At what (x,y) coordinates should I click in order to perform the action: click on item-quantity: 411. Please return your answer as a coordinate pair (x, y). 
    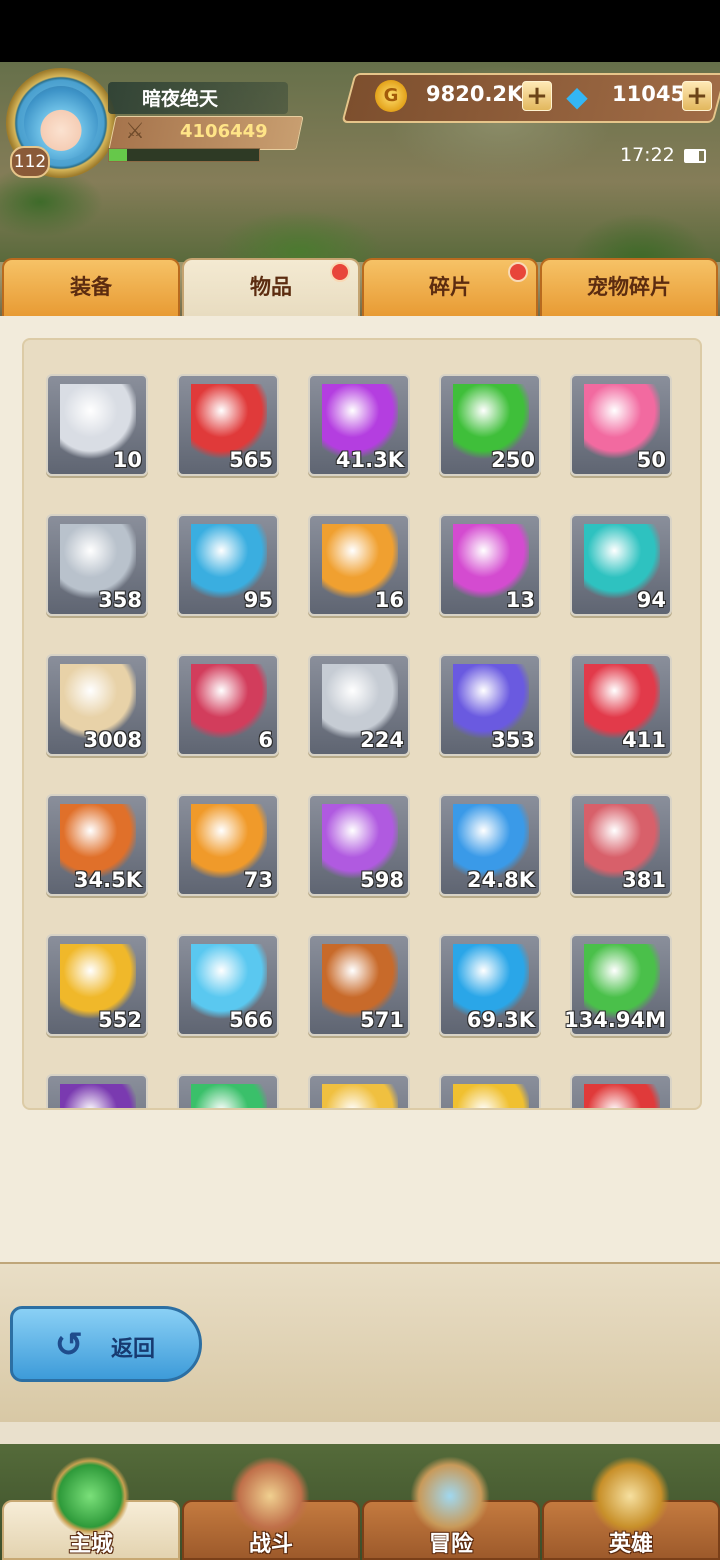
    Looking at the image, I should click on (644, 740).